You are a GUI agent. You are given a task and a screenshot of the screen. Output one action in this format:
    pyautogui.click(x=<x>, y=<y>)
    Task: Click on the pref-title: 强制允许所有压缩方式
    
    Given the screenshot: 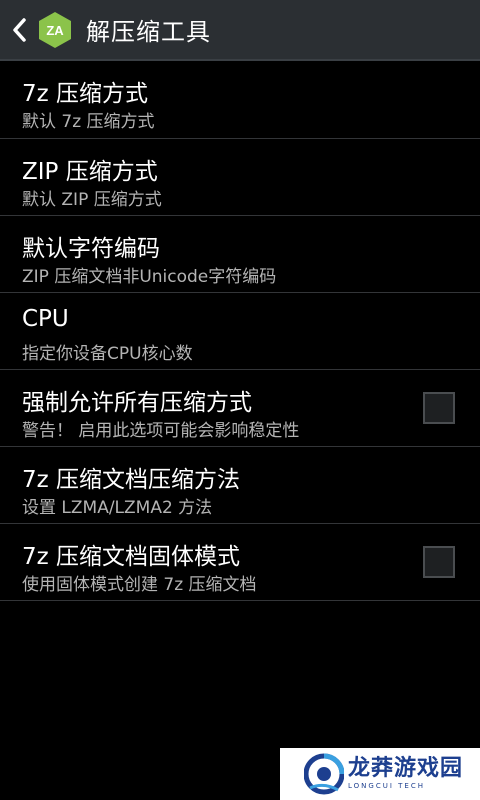 What is the action you would take?
    pyautogui.click(x=137, y=403)
    